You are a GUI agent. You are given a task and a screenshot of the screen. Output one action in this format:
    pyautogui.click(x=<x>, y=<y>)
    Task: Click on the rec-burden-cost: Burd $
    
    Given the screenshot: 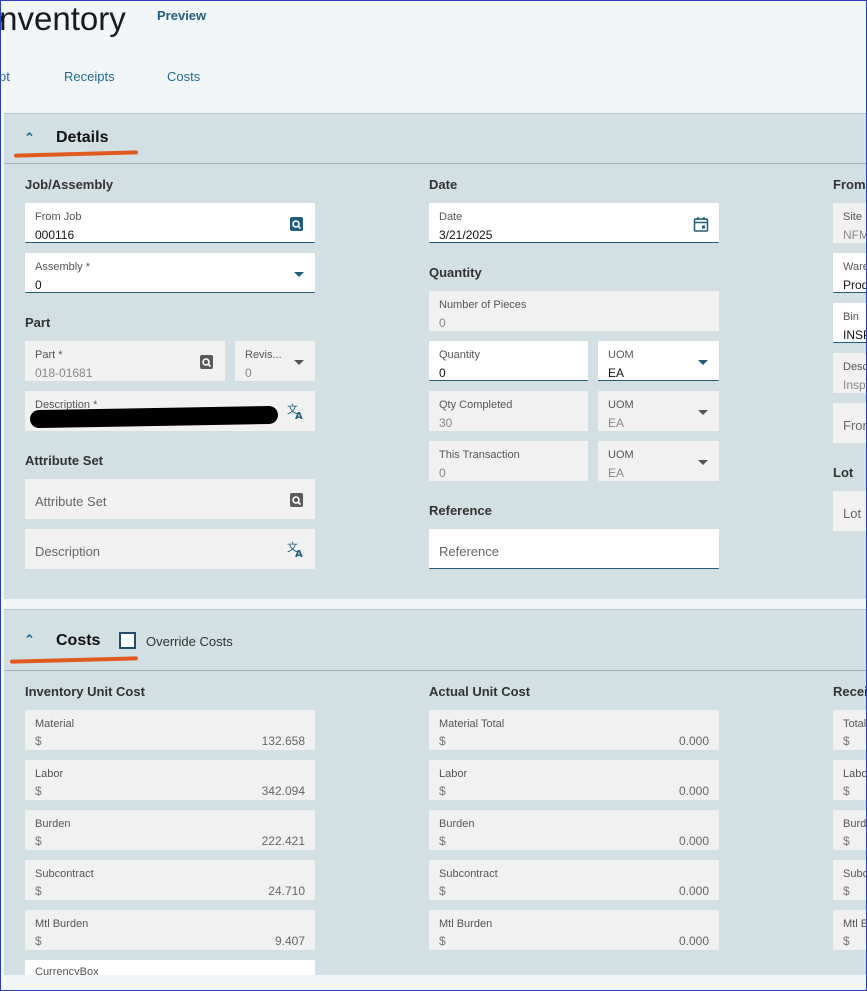 What is the action you would take?
    pyautogui.click(x=850, y=830)
    